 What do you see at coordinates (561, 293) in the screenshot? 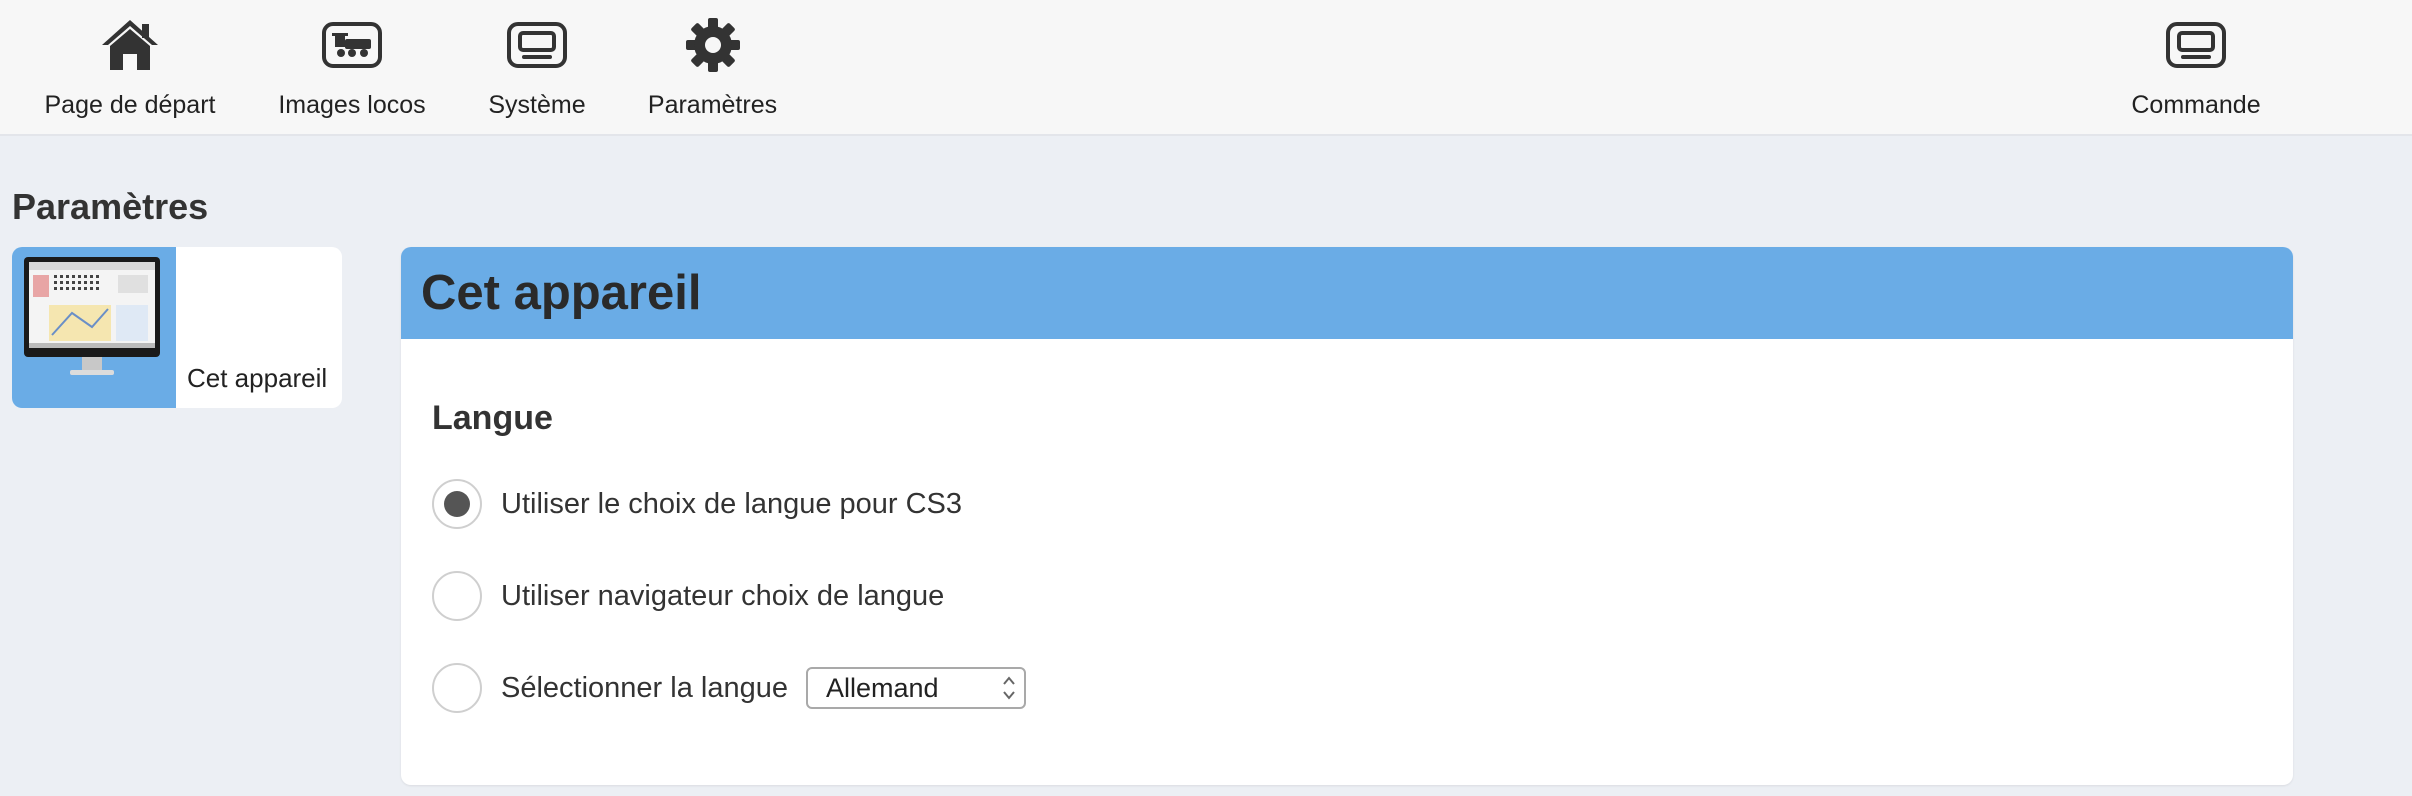
I see `panel-title: Cet appareil` at bounding box center [561, 293].